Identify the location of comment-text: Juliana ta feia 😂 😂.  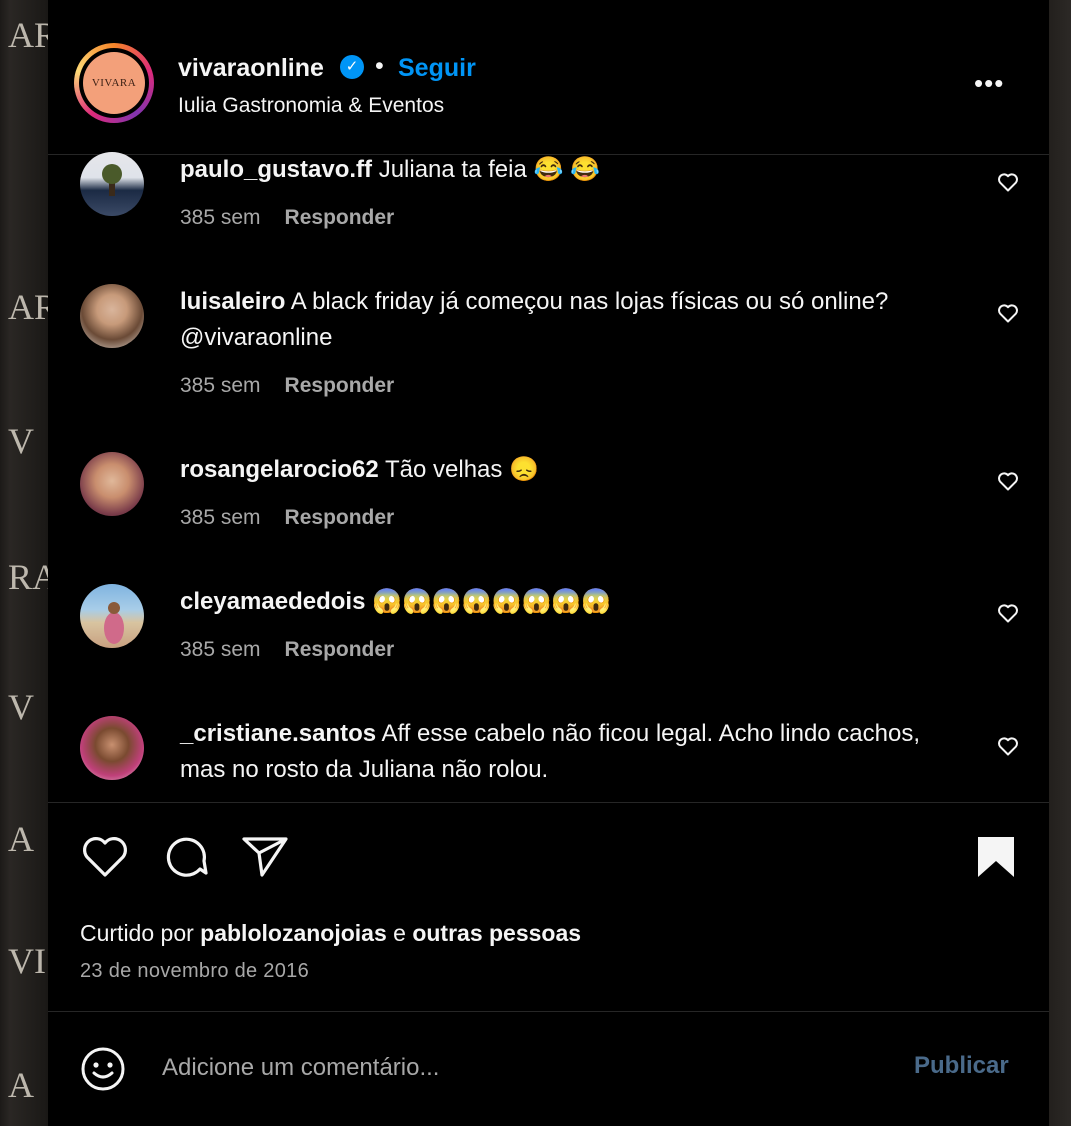
(489, 169).